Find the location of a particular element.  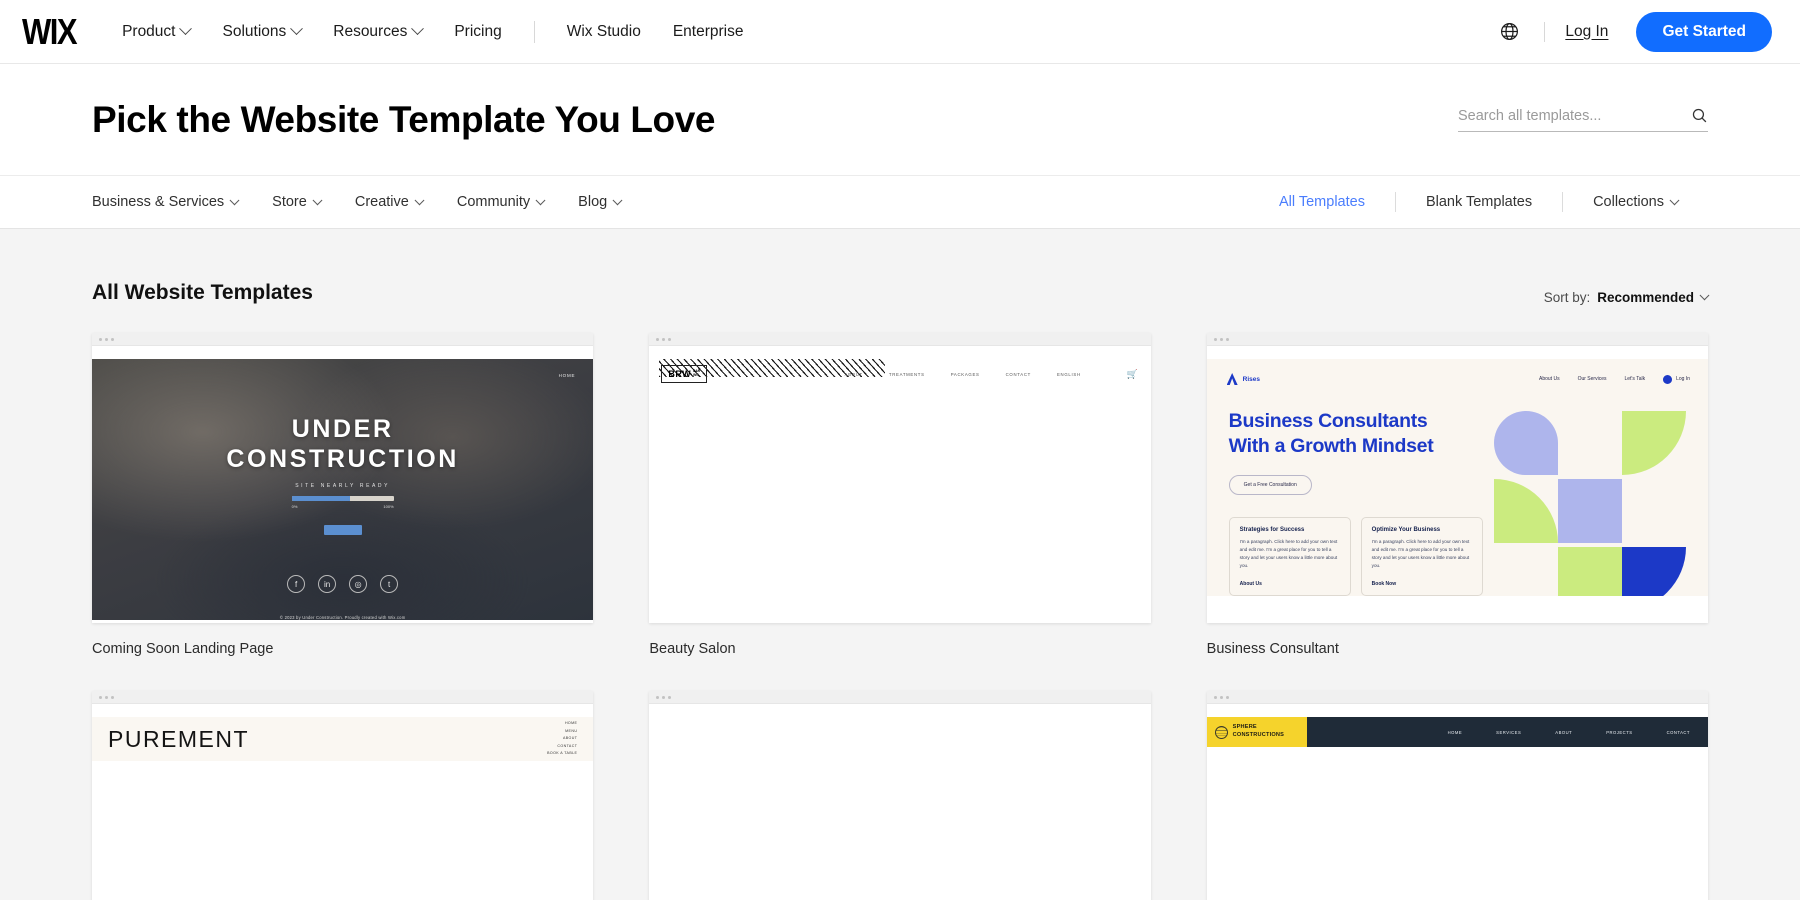

preview-nav-item: ABOUT is located at coordinates (570, 738).